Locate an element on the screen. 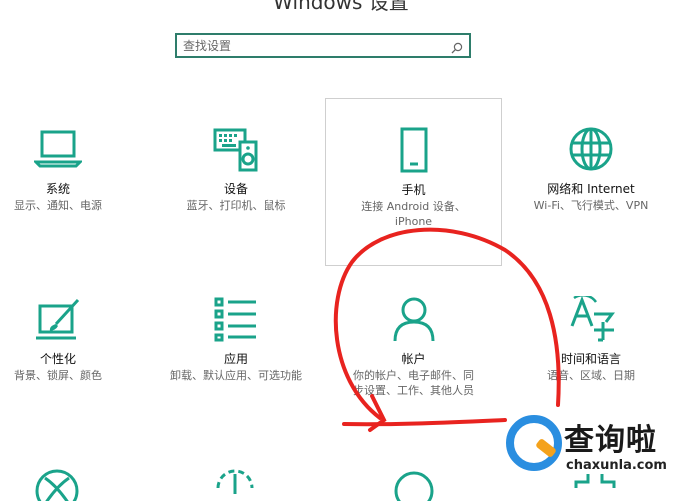 The width and height of the screenshot is (682, 501). logo-domain: chaxunla.com is located at coordinates (616, 465).